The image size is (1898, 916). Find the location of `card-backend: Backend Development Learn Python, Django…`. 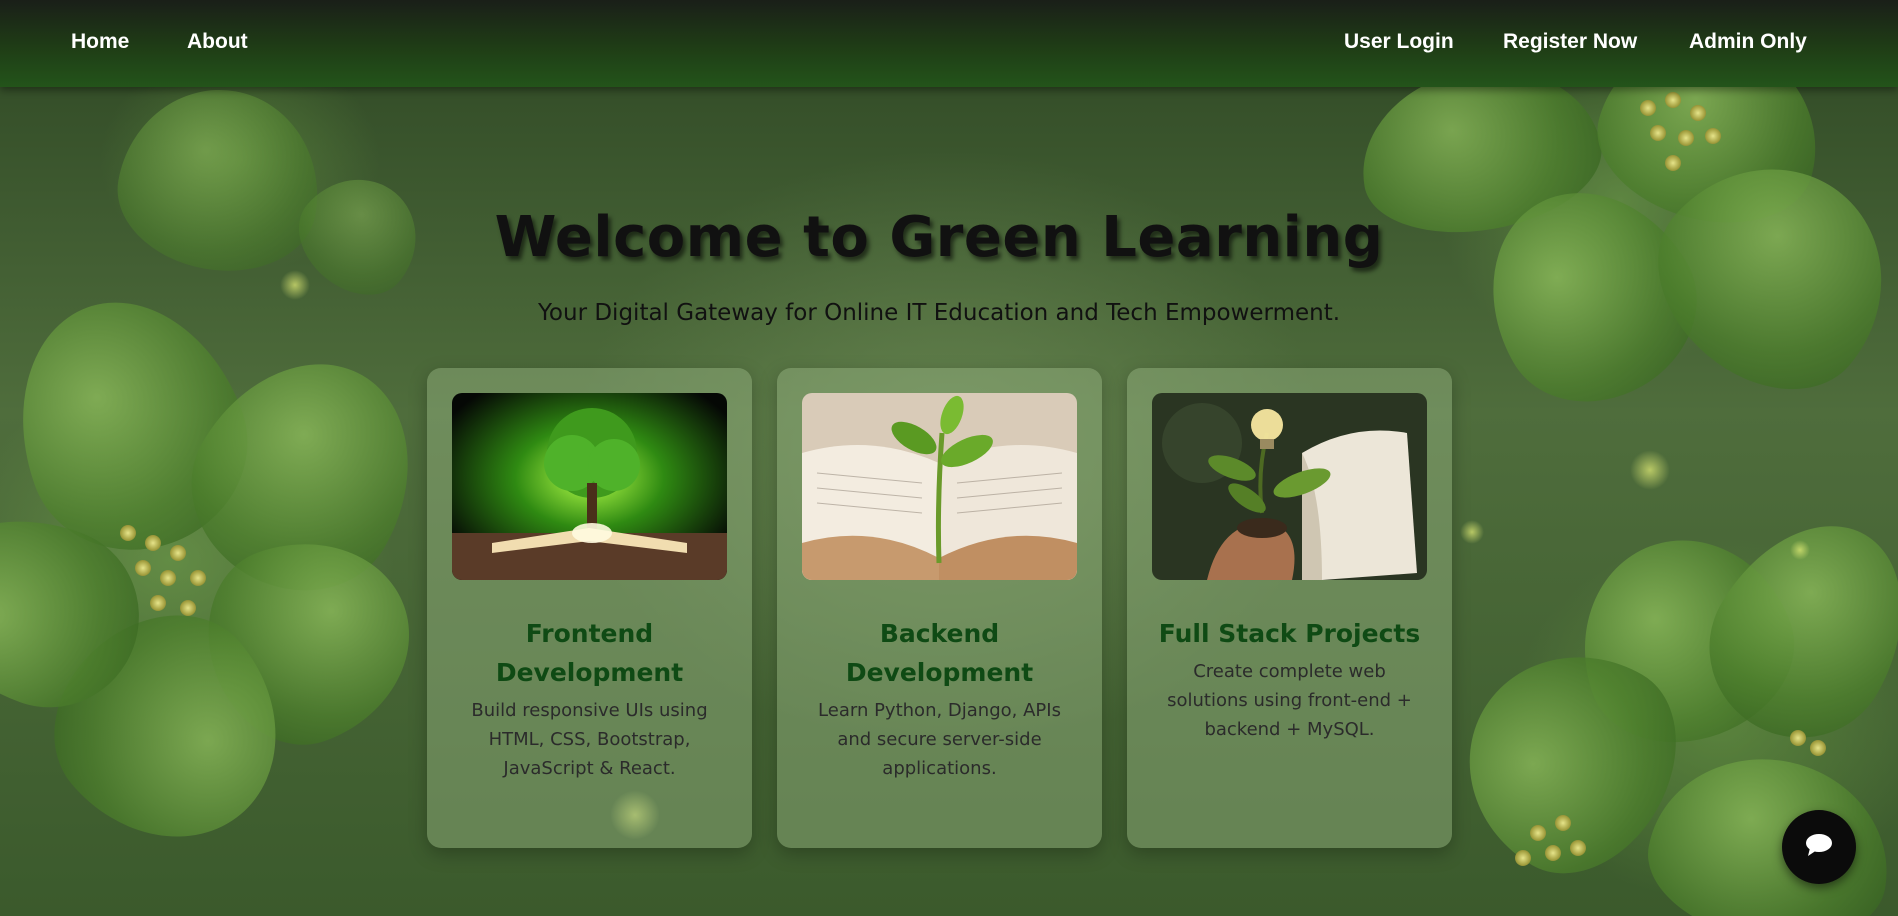

card-backend: Backend Development Learn Python, Django… is located at coordinates (939, 608).